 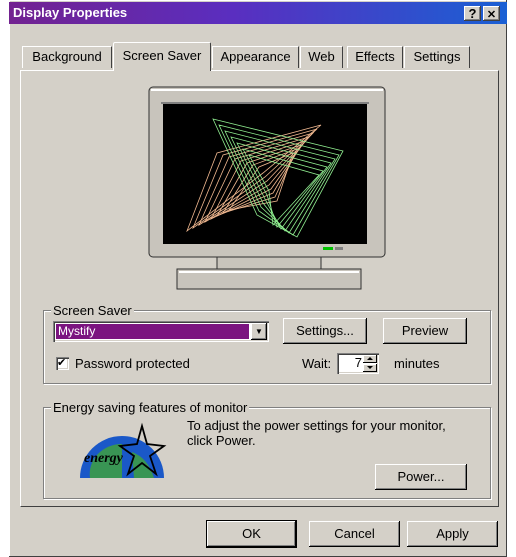 I want to click on energy-star-logo: energy, so click(x=122, y=449).